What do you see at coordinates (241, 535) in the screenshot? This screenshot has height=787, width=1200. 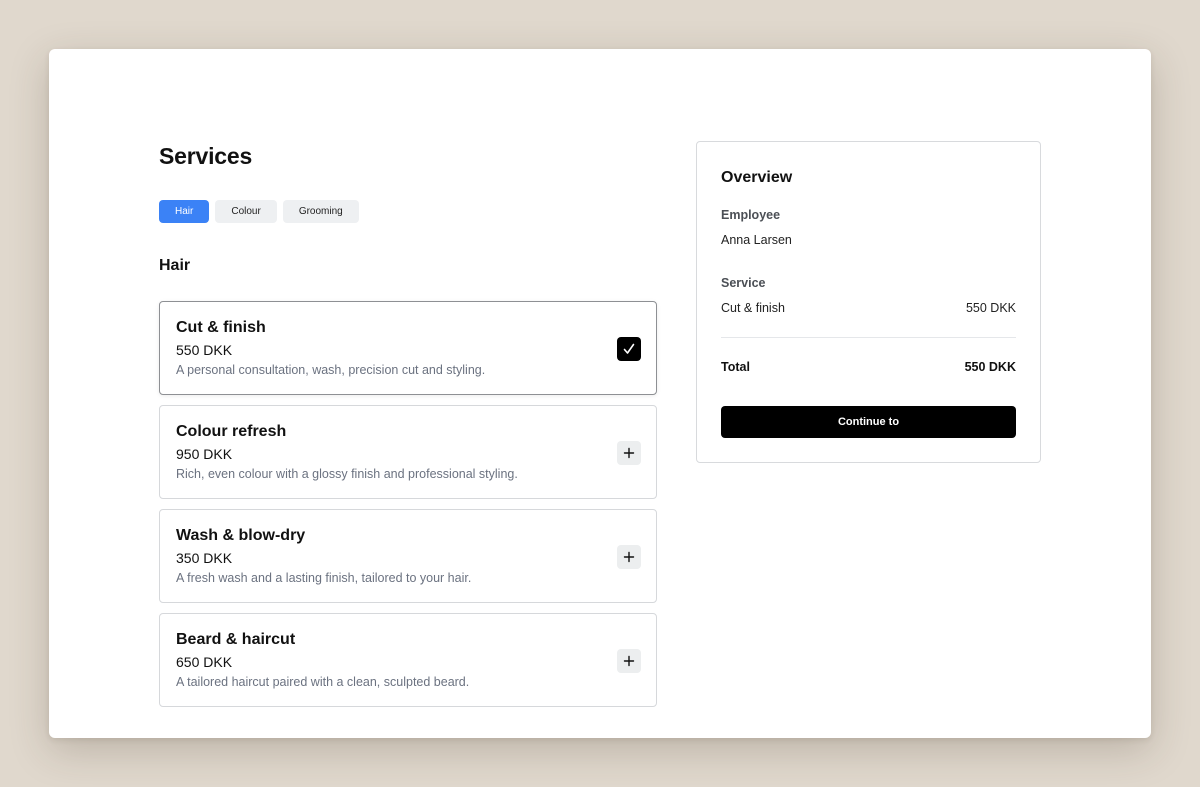 I see `service-name: Wash & blow-dry` at bounding box center [241, 535].